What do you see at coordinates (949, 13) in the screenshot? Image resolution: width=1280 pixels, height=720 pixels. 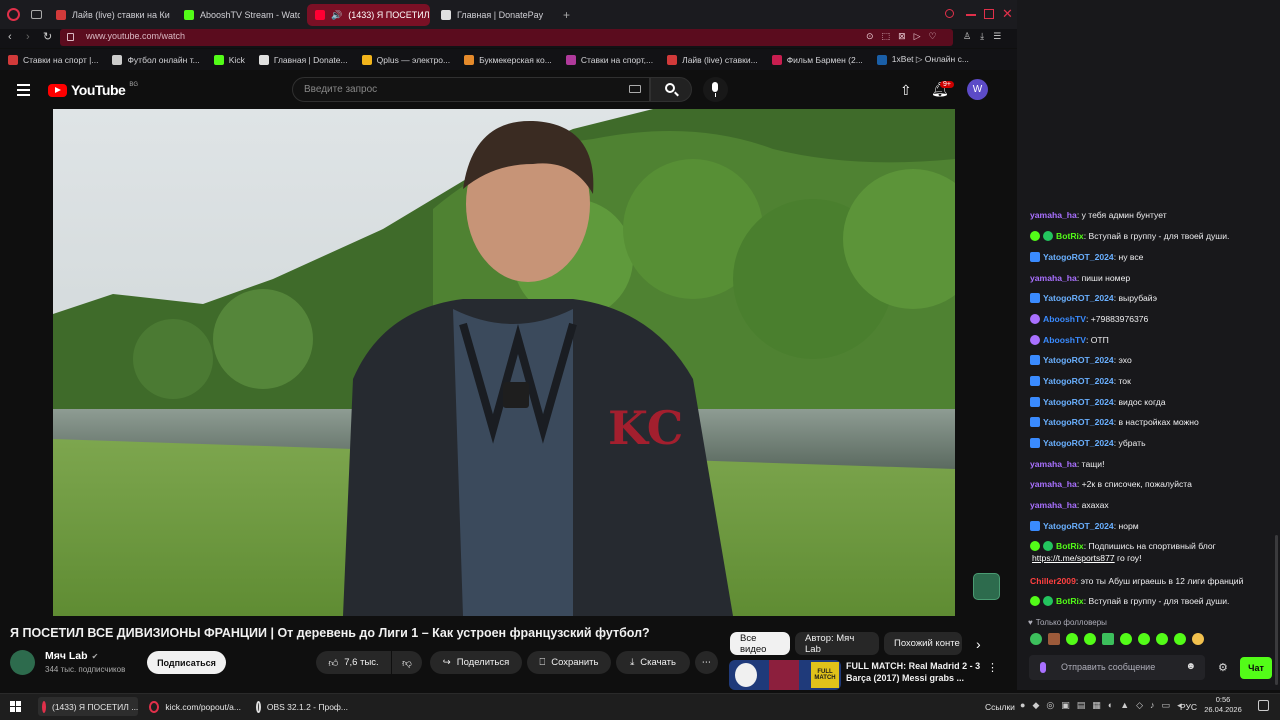 I see `search-tabs-icon` at bounding box center [949, 13].